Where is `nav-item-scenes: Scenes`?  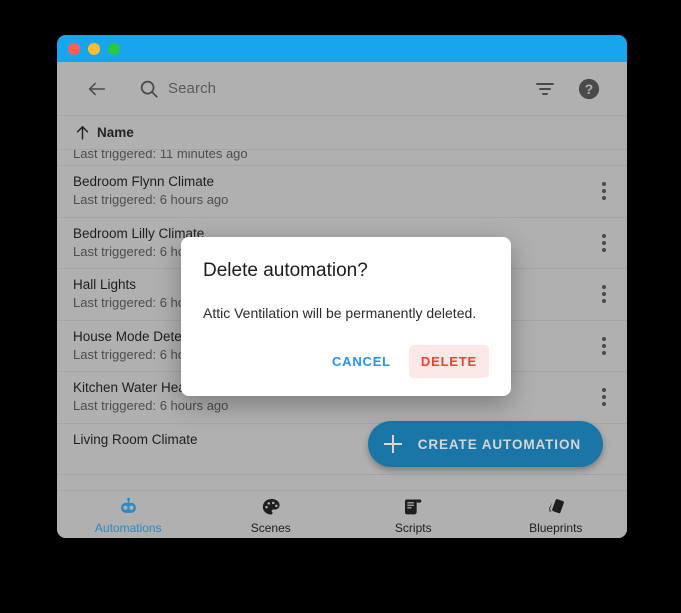
nav-item-scenes: Scenes is located at coordinates (271, 514).